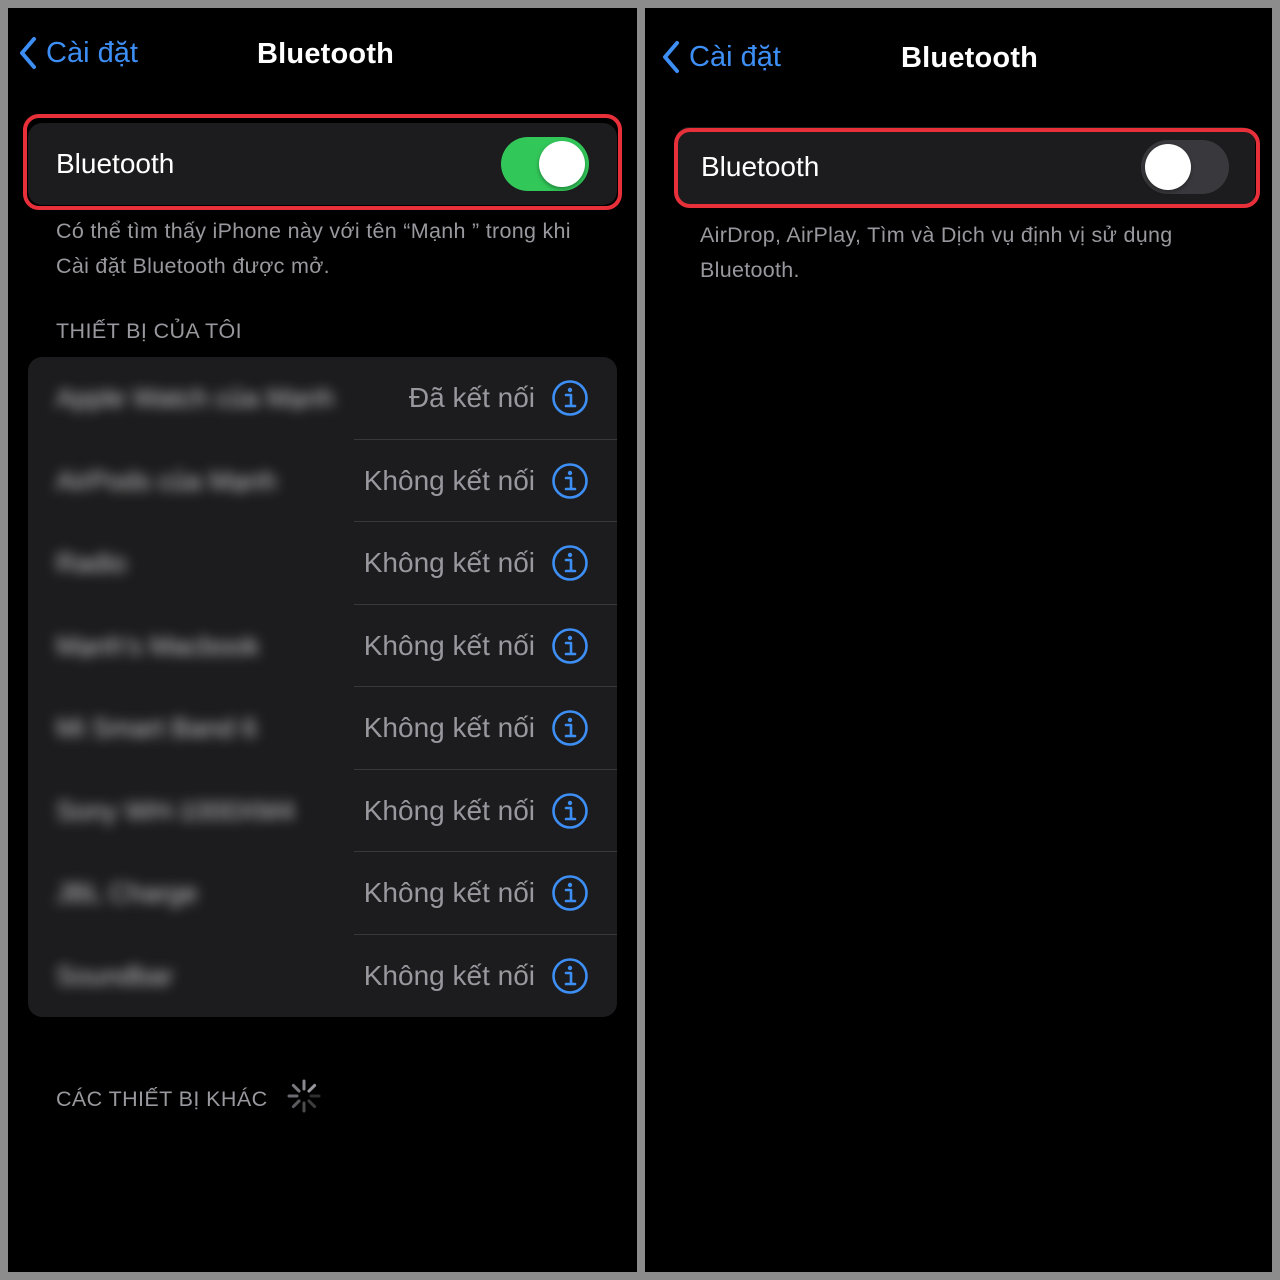 The height and width of the screenshot is (1280, 1280). I want to click on device-name: JBL Charge, so click(127, 893).